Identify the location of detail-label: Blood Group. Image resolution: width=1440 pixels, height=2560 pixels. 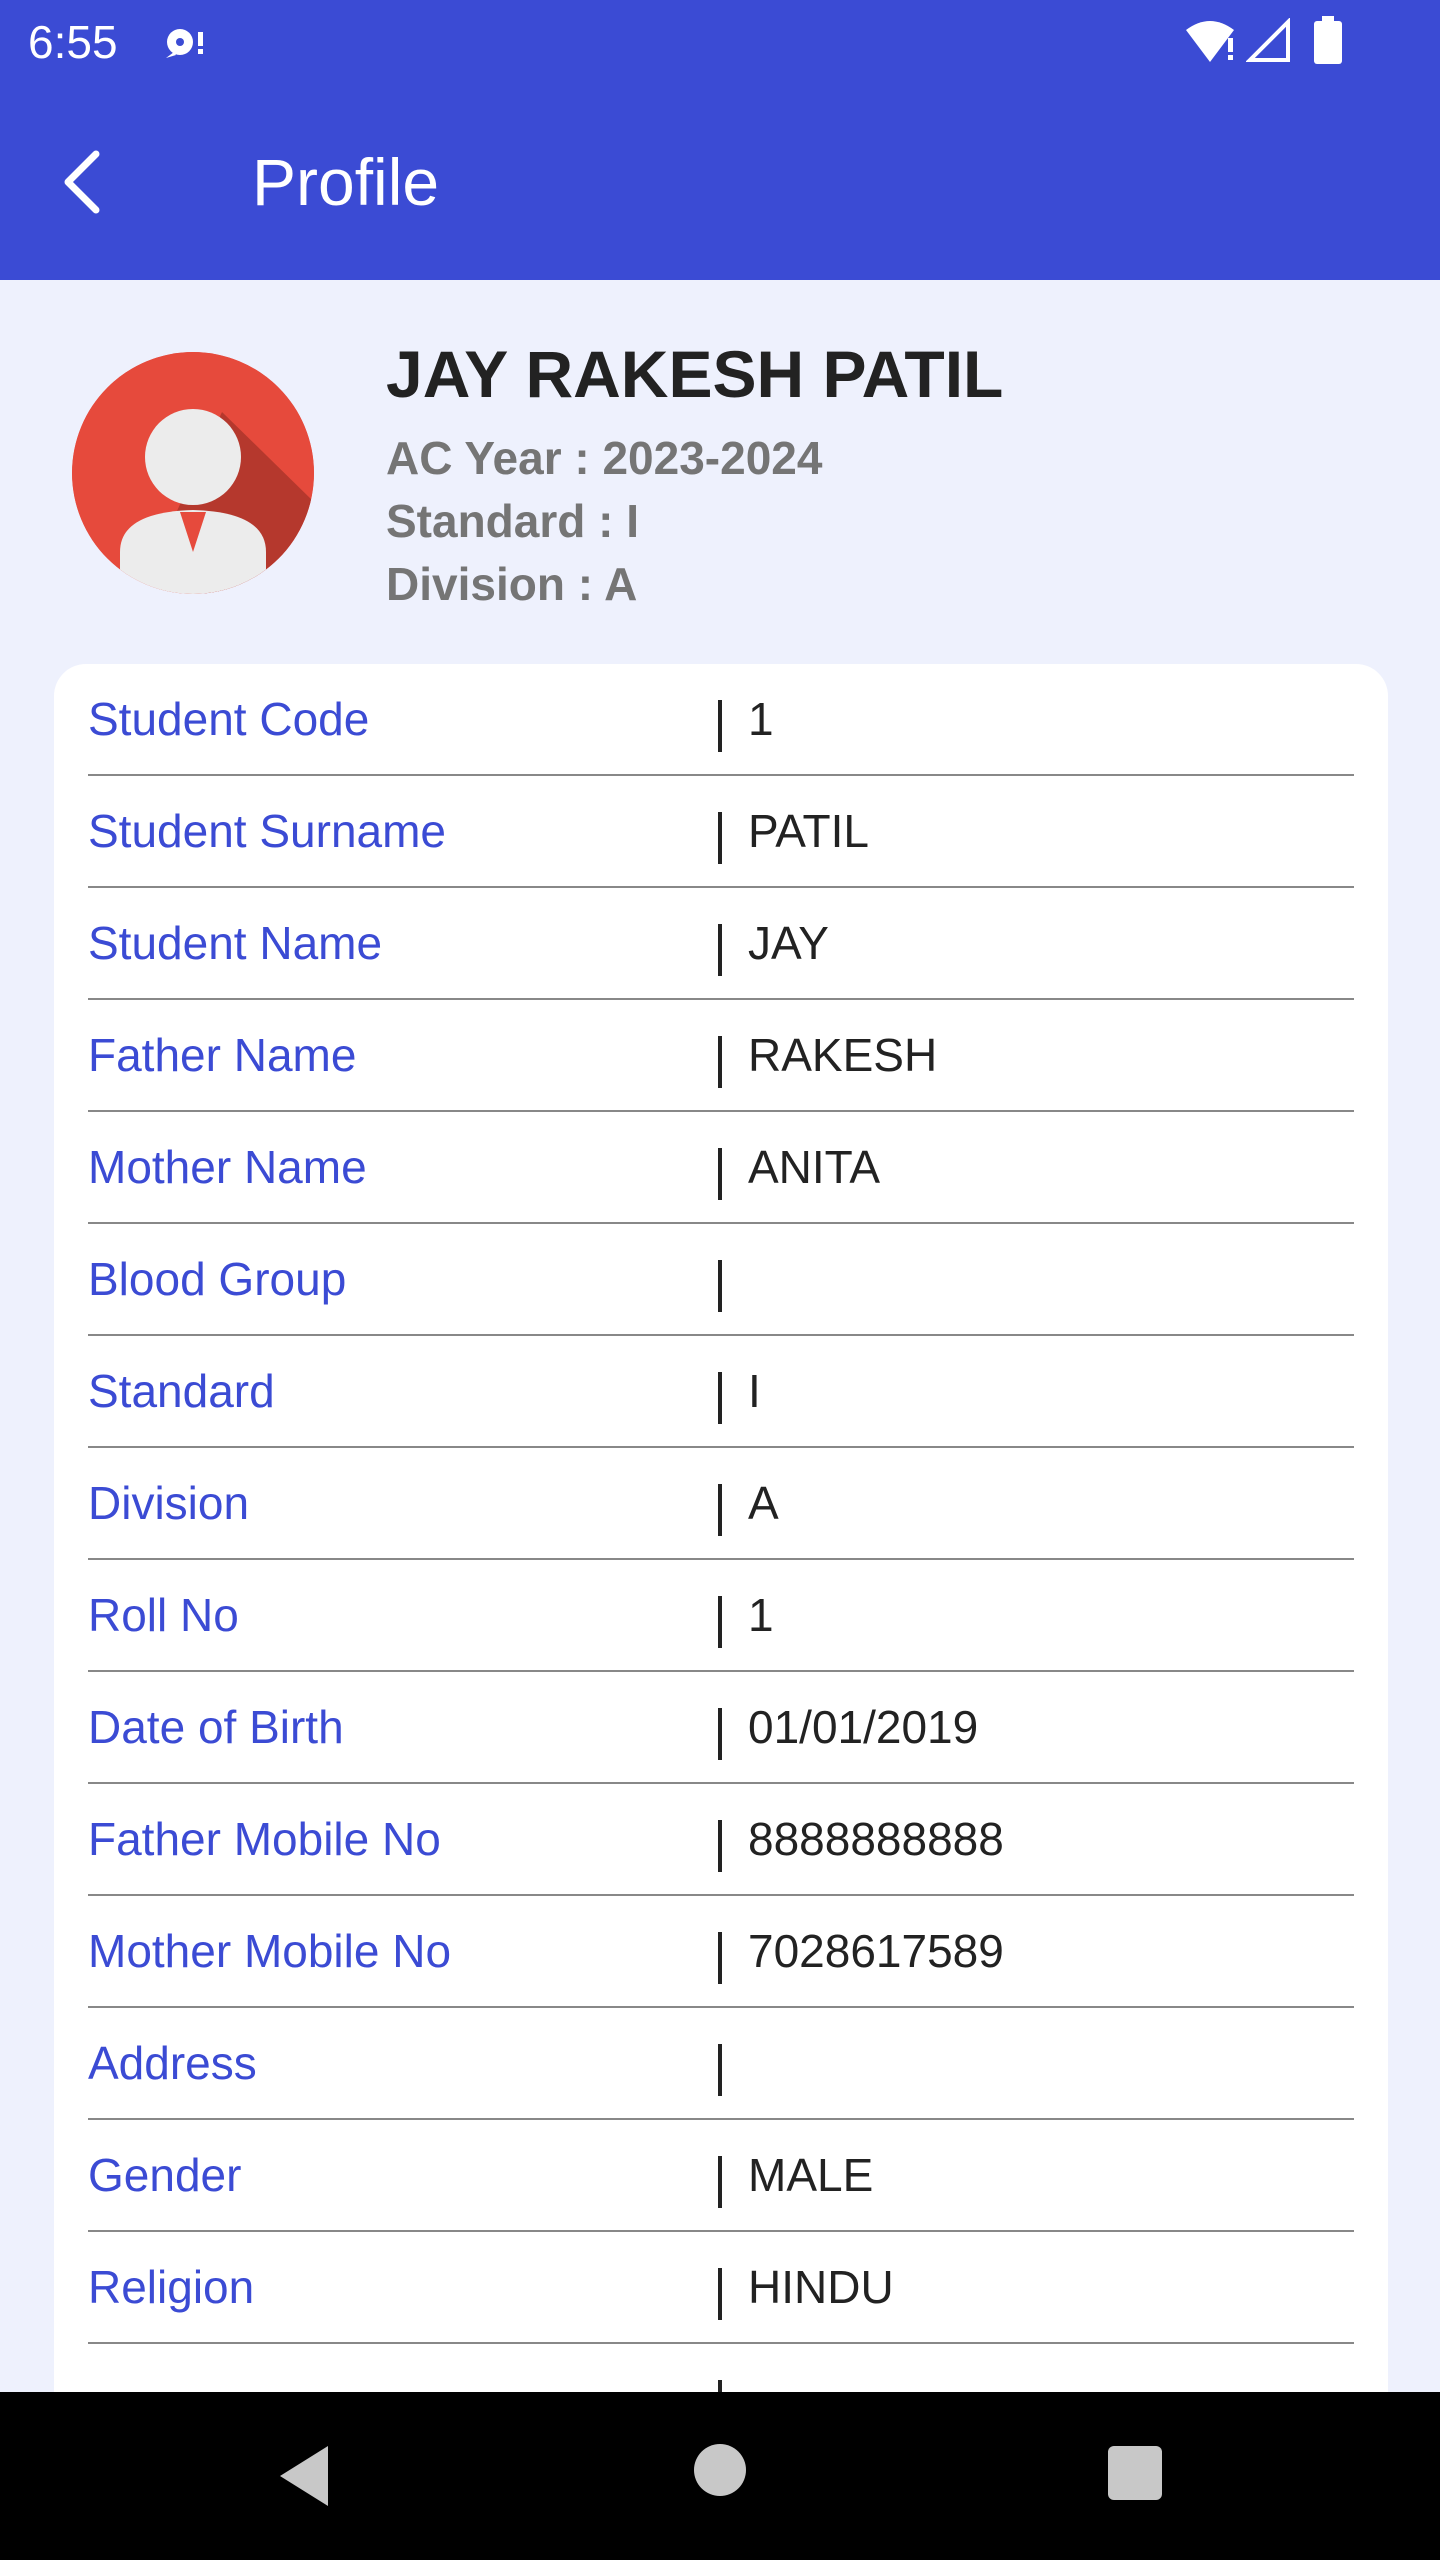
(217, 1279).